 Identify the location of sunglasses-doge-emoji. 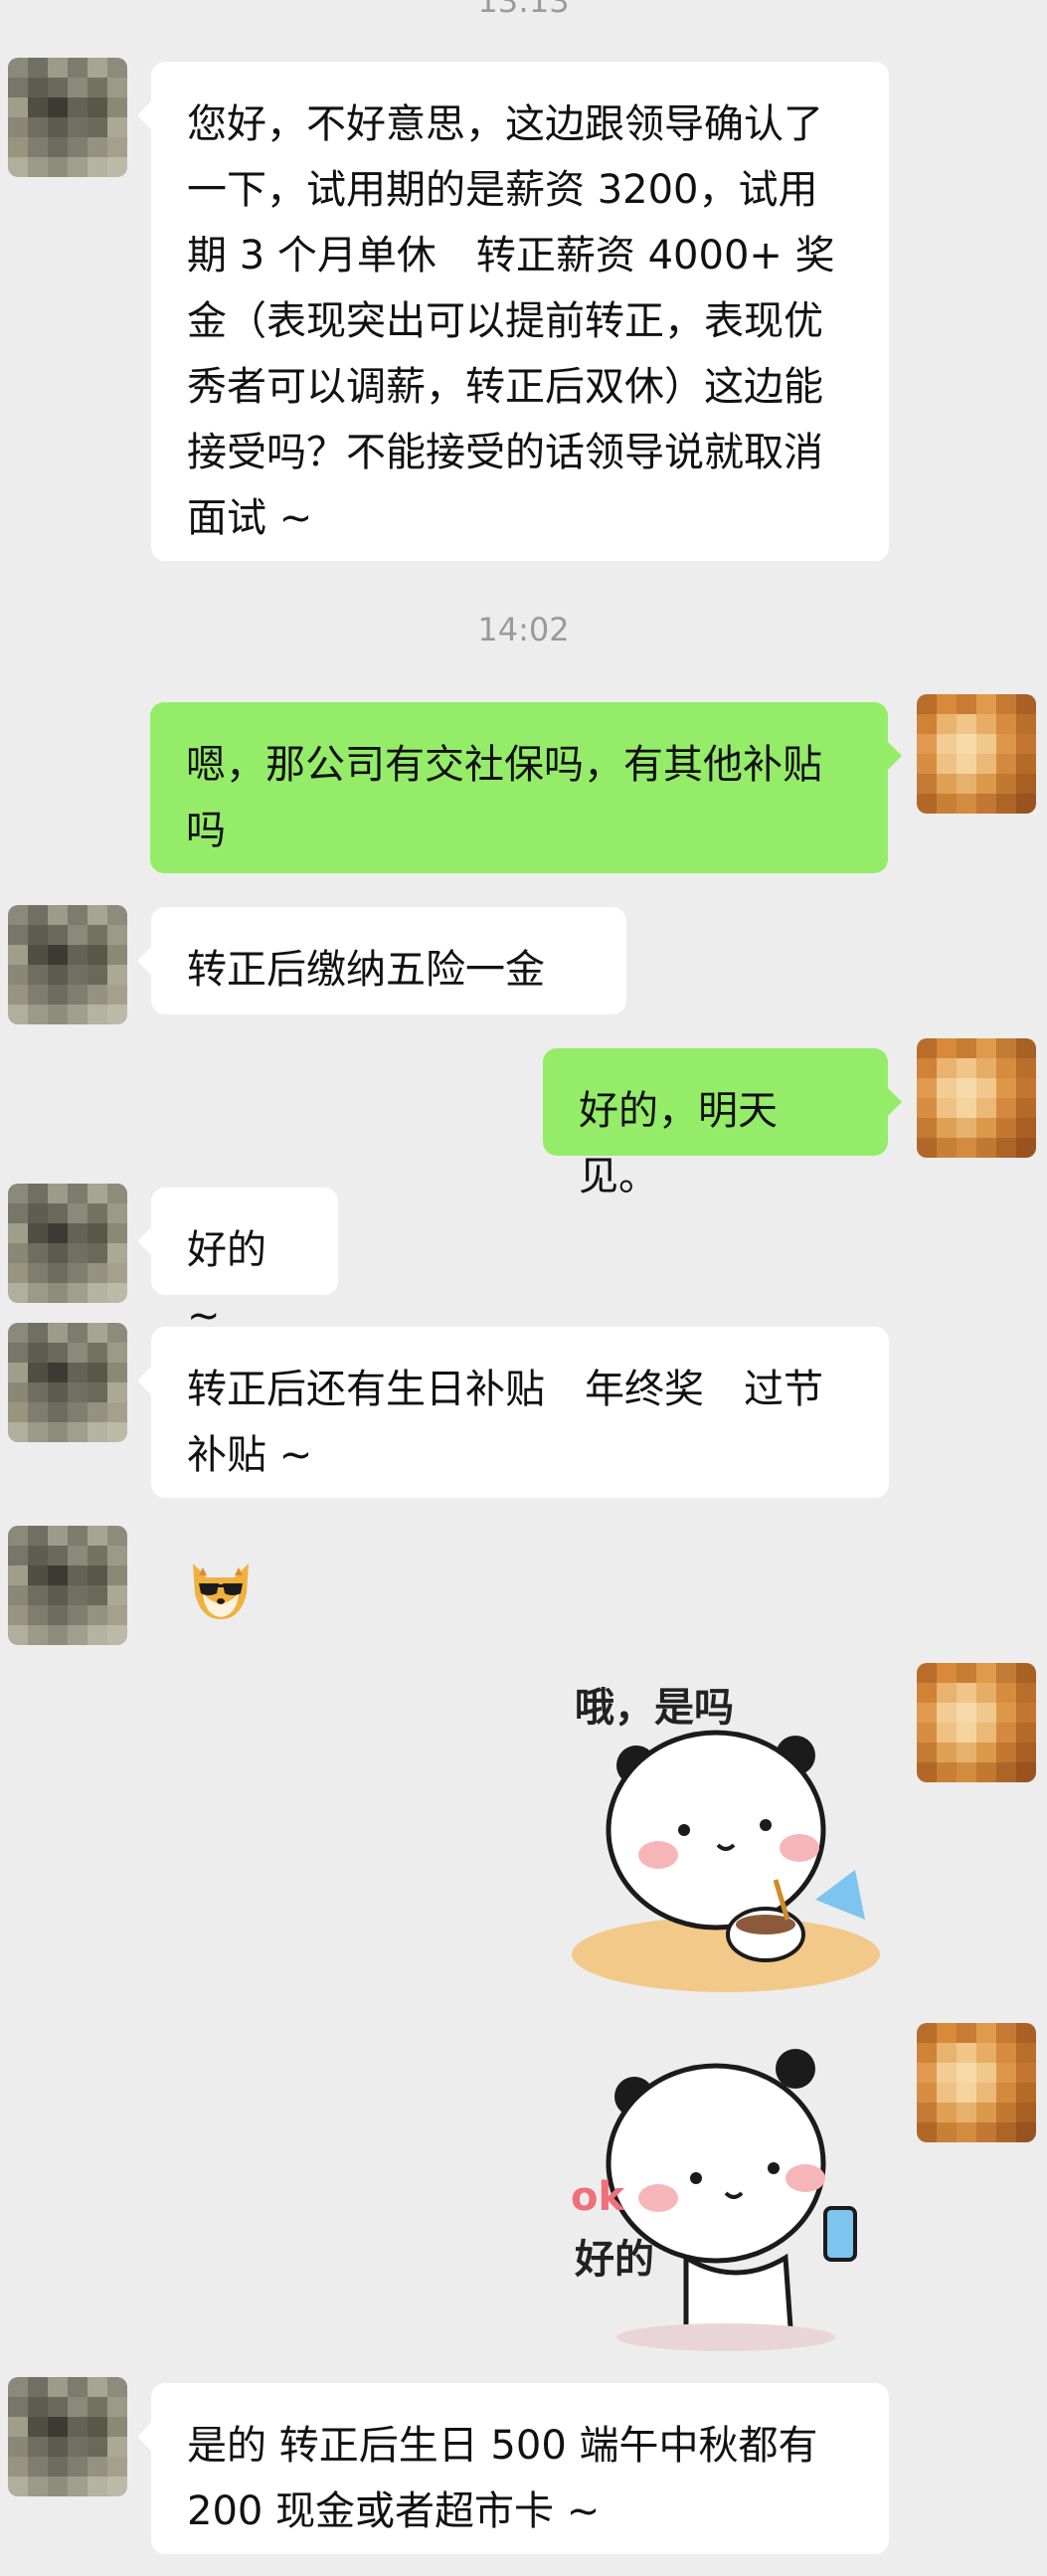
(221, 1591).